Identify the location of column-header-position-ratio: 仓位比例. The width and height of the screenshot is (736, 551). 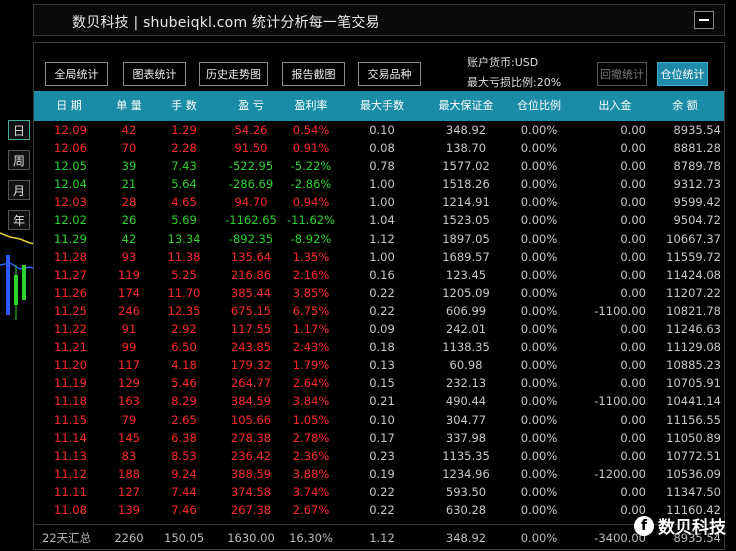
(539, 106).